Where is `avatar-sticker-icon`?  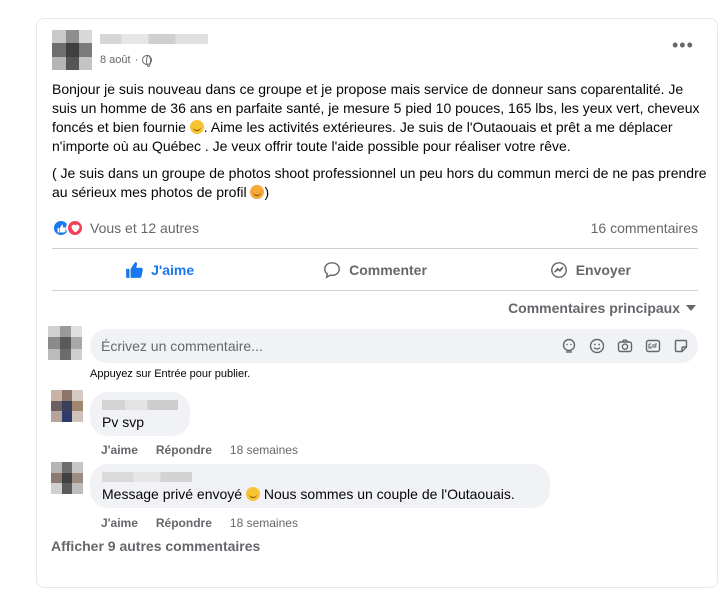
avatar-sticker-icon is located at coordinates (569, 346).